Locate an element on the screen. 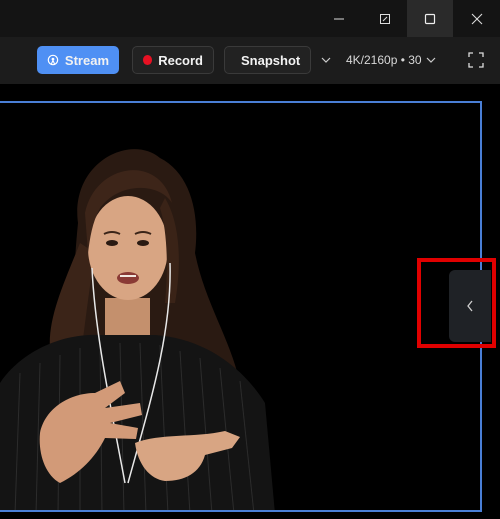  stream-button: Stream is located at coordinates (78, 60).